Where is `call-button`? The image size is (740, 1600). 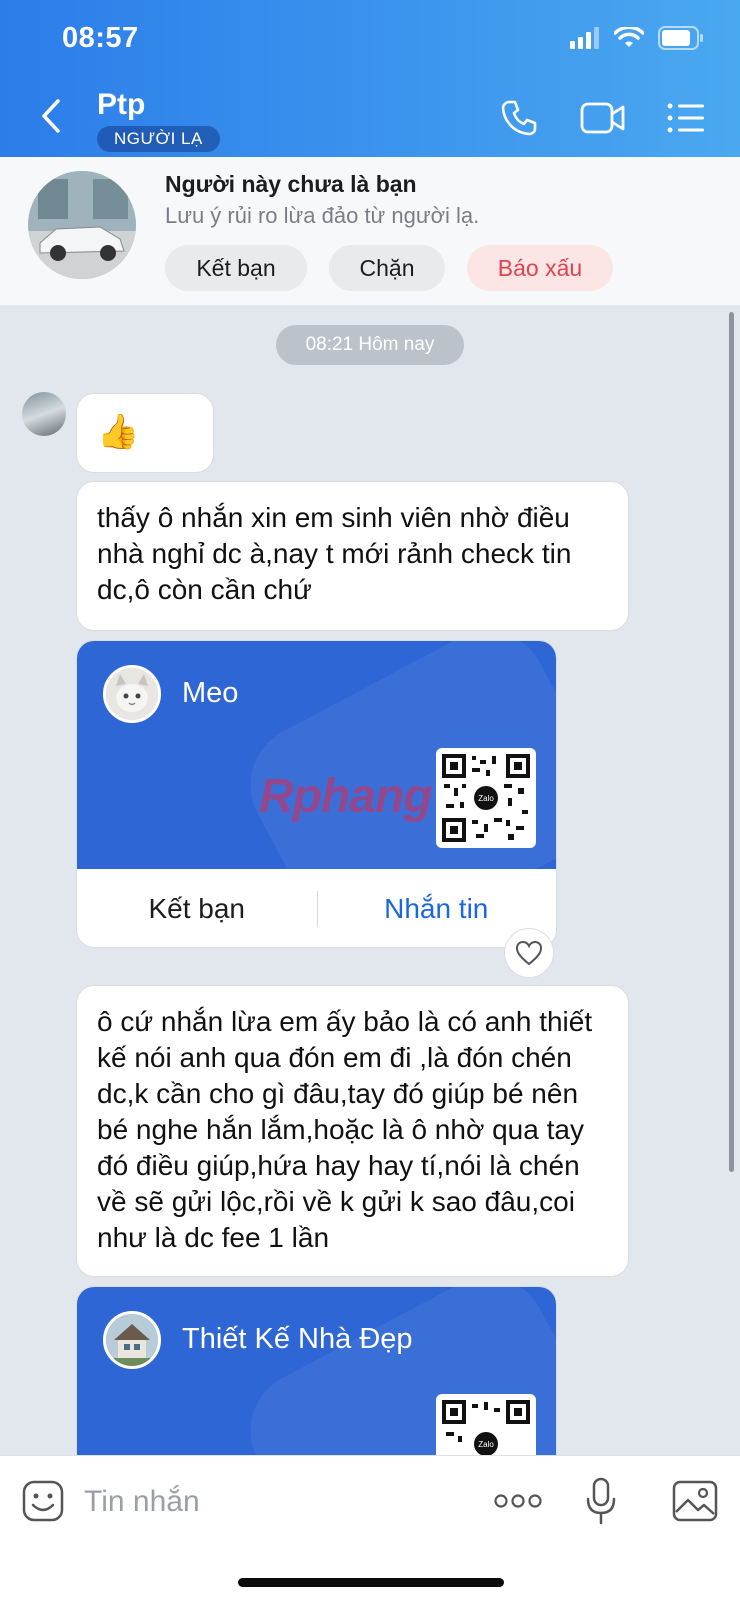
call-button is located at coordinates (519, 118).